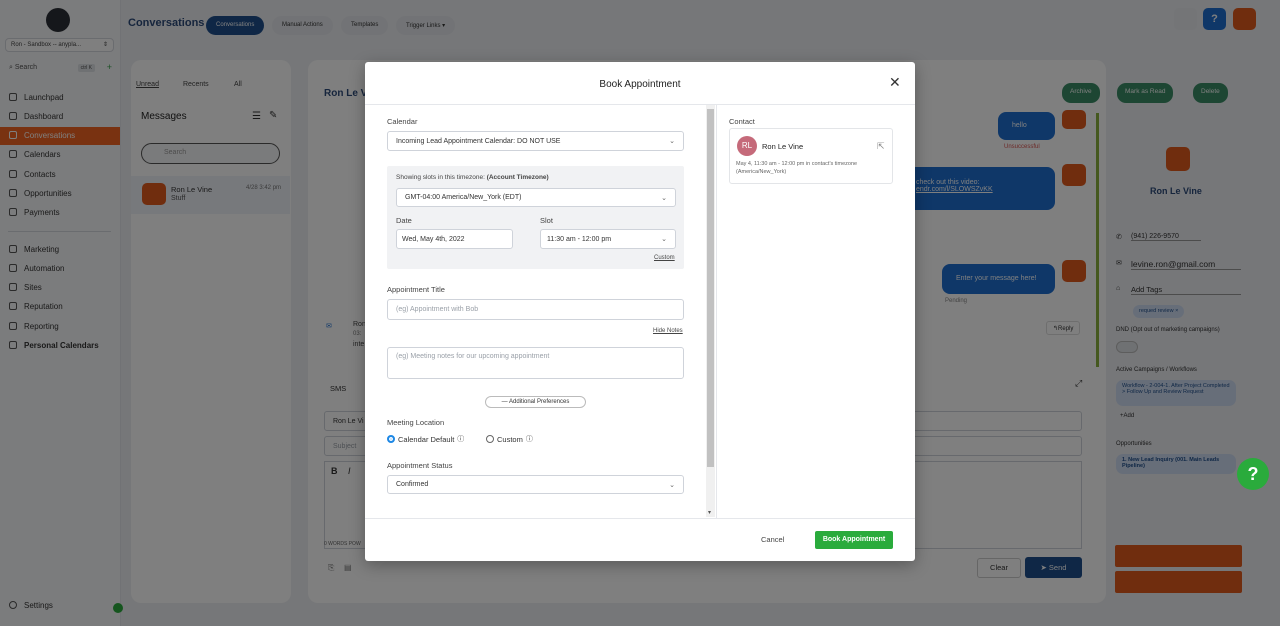  Describe the element at coordinates (416, 422) in the screenshot. I see `meeting-location-label: Meeting Location` at that location.